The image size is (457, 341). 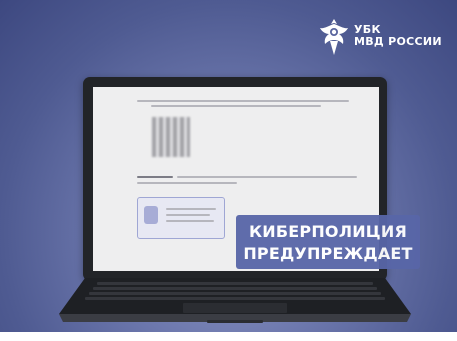 What do you see at coordinates (328, 242) in the screenshot?
I see `warning-banner: КИБЕРПОЛИЦИЯ ПРЕДУПРЕЖДАЕТ` at bounding box center [328, 242].